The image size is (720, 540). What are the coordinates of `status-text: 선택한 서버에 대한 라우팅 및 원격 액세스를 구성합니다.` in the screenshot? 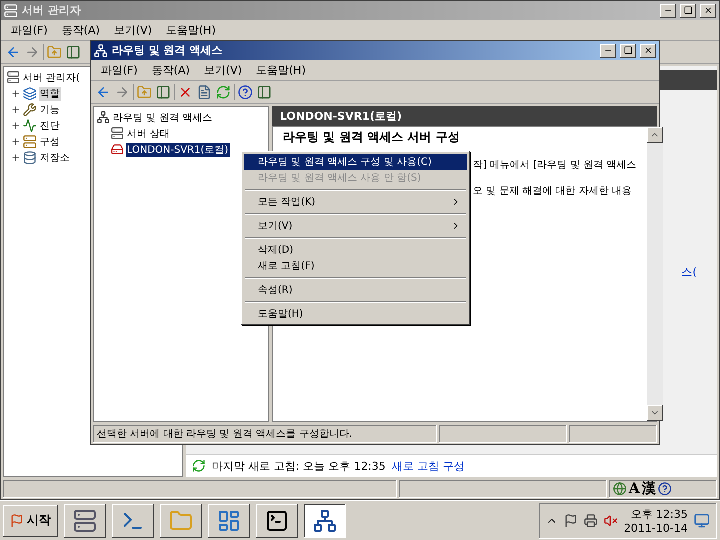 It's located at (265, 434).